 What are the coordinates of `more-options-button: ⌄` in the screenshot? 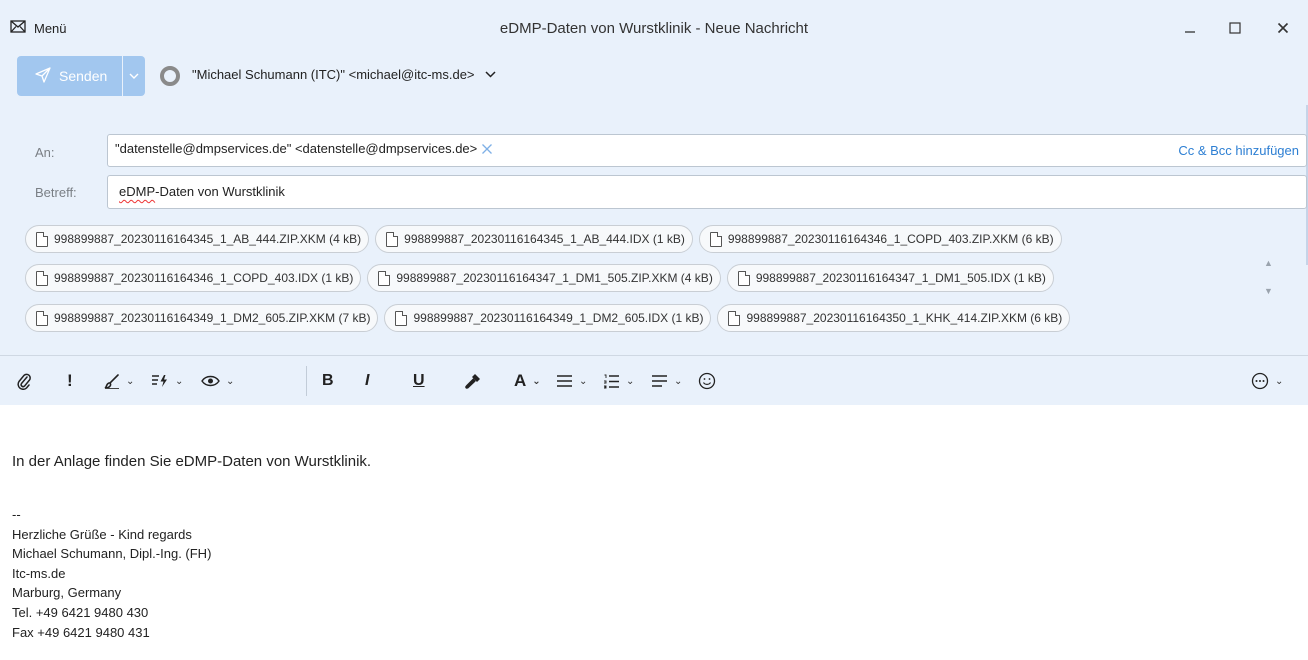 It's located at (1267, 381).